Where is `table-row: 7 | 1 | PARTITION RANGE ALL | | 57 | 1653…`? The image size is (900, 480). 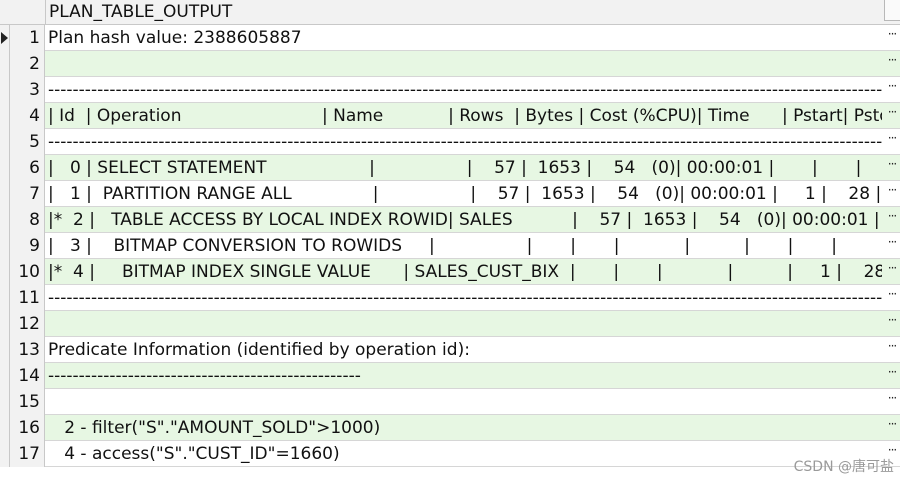
table-row: 7 | 1 | PARTITION RANGE ALL | | 57 | 1653… is located at coordinates (450, 194).